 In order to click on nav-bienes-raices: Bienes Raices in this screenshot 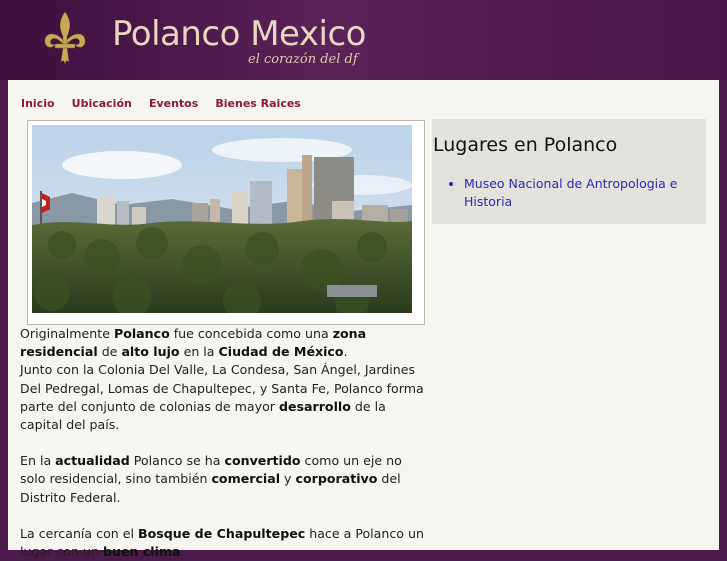, I will do `click(257, 103)`.